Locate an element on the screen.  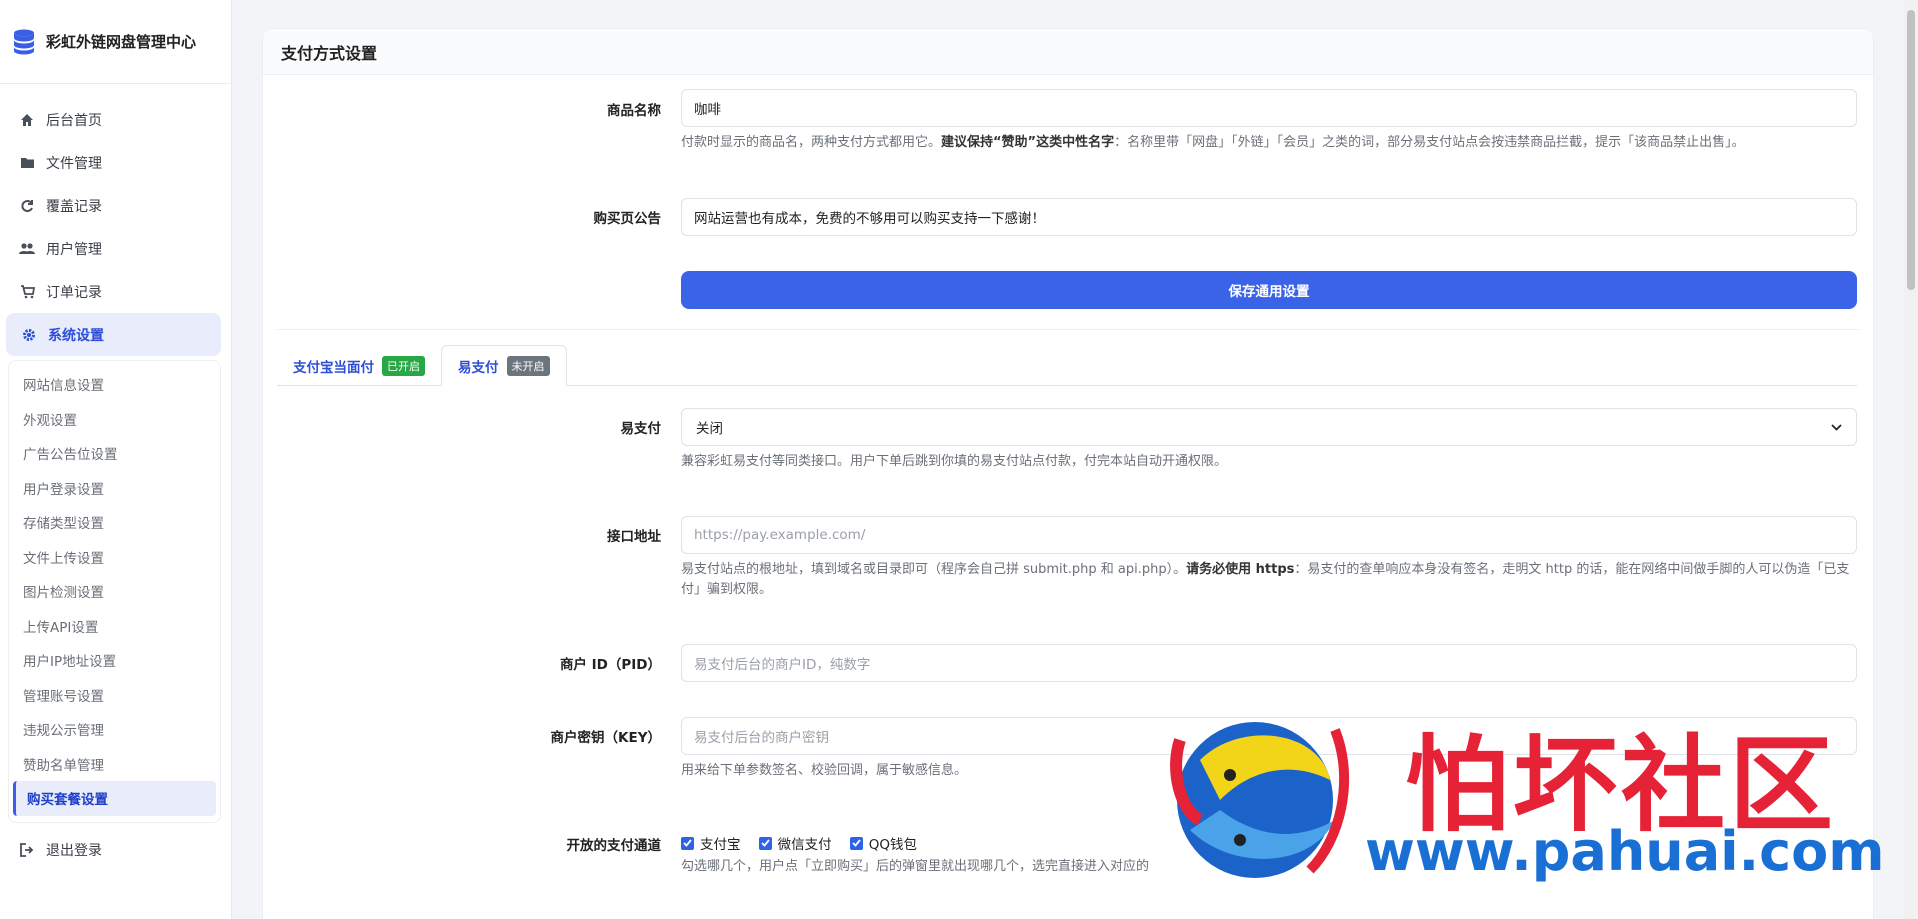
payment-tabs: 支付宝当面付 已开启 易支付 未开启 is located at coordinates (1067, 365).